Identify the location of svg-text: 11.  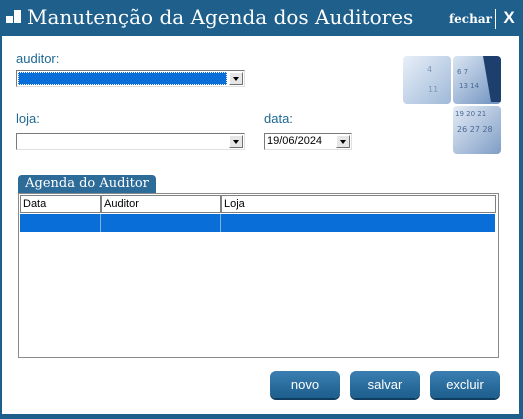
(433, 89).